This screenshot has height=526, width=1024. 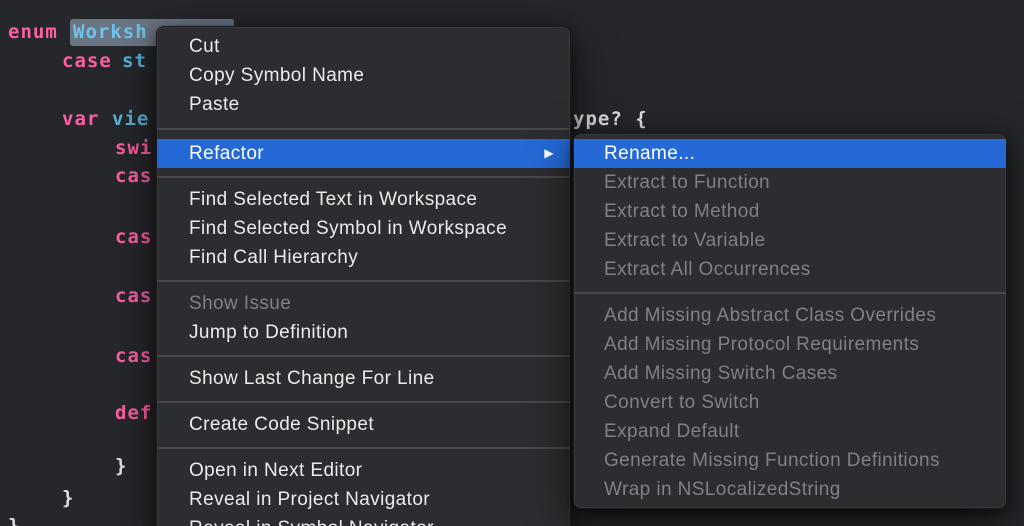 I want to click on menu-item-reveal-in-project-navigator: Reveal in Project Navigator, so click(x=363, y=499).